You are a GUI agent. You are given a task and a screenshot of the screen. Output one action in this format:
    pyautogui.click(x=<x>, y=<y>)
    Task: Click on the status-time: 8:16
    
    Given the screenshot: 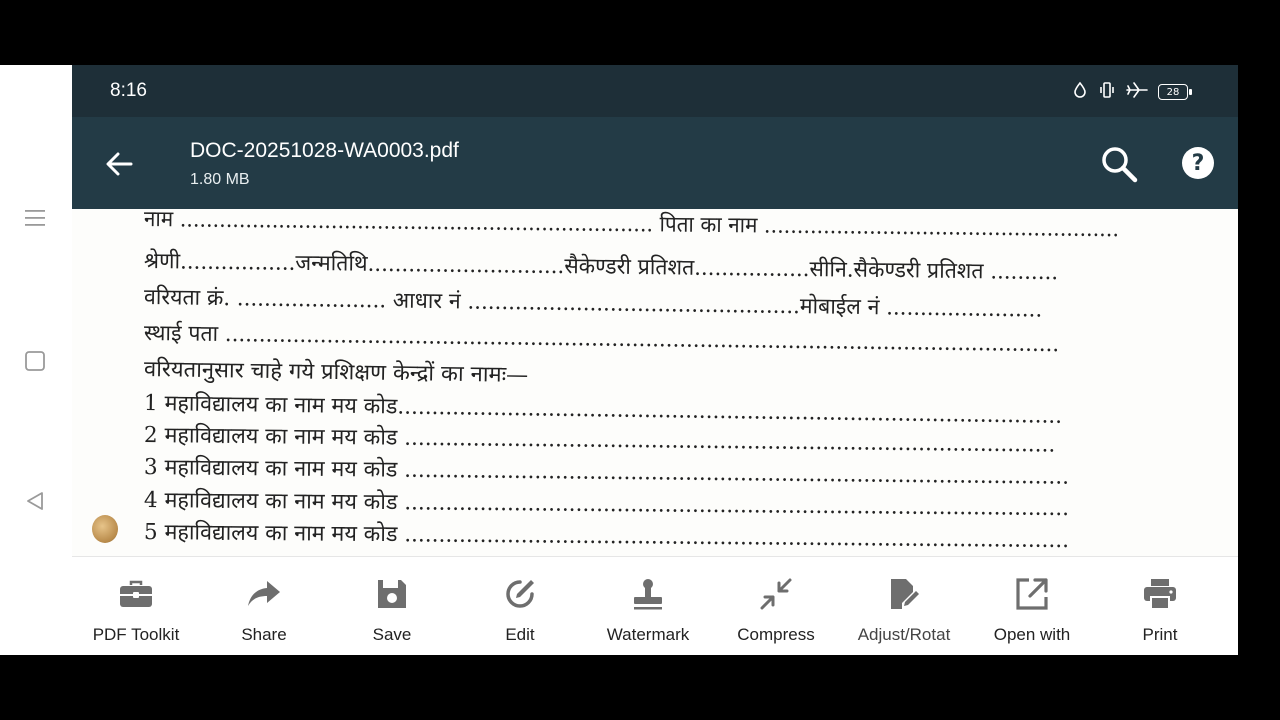 What is the action you would take?
    pyautogui.click(x=128, y=90)
    